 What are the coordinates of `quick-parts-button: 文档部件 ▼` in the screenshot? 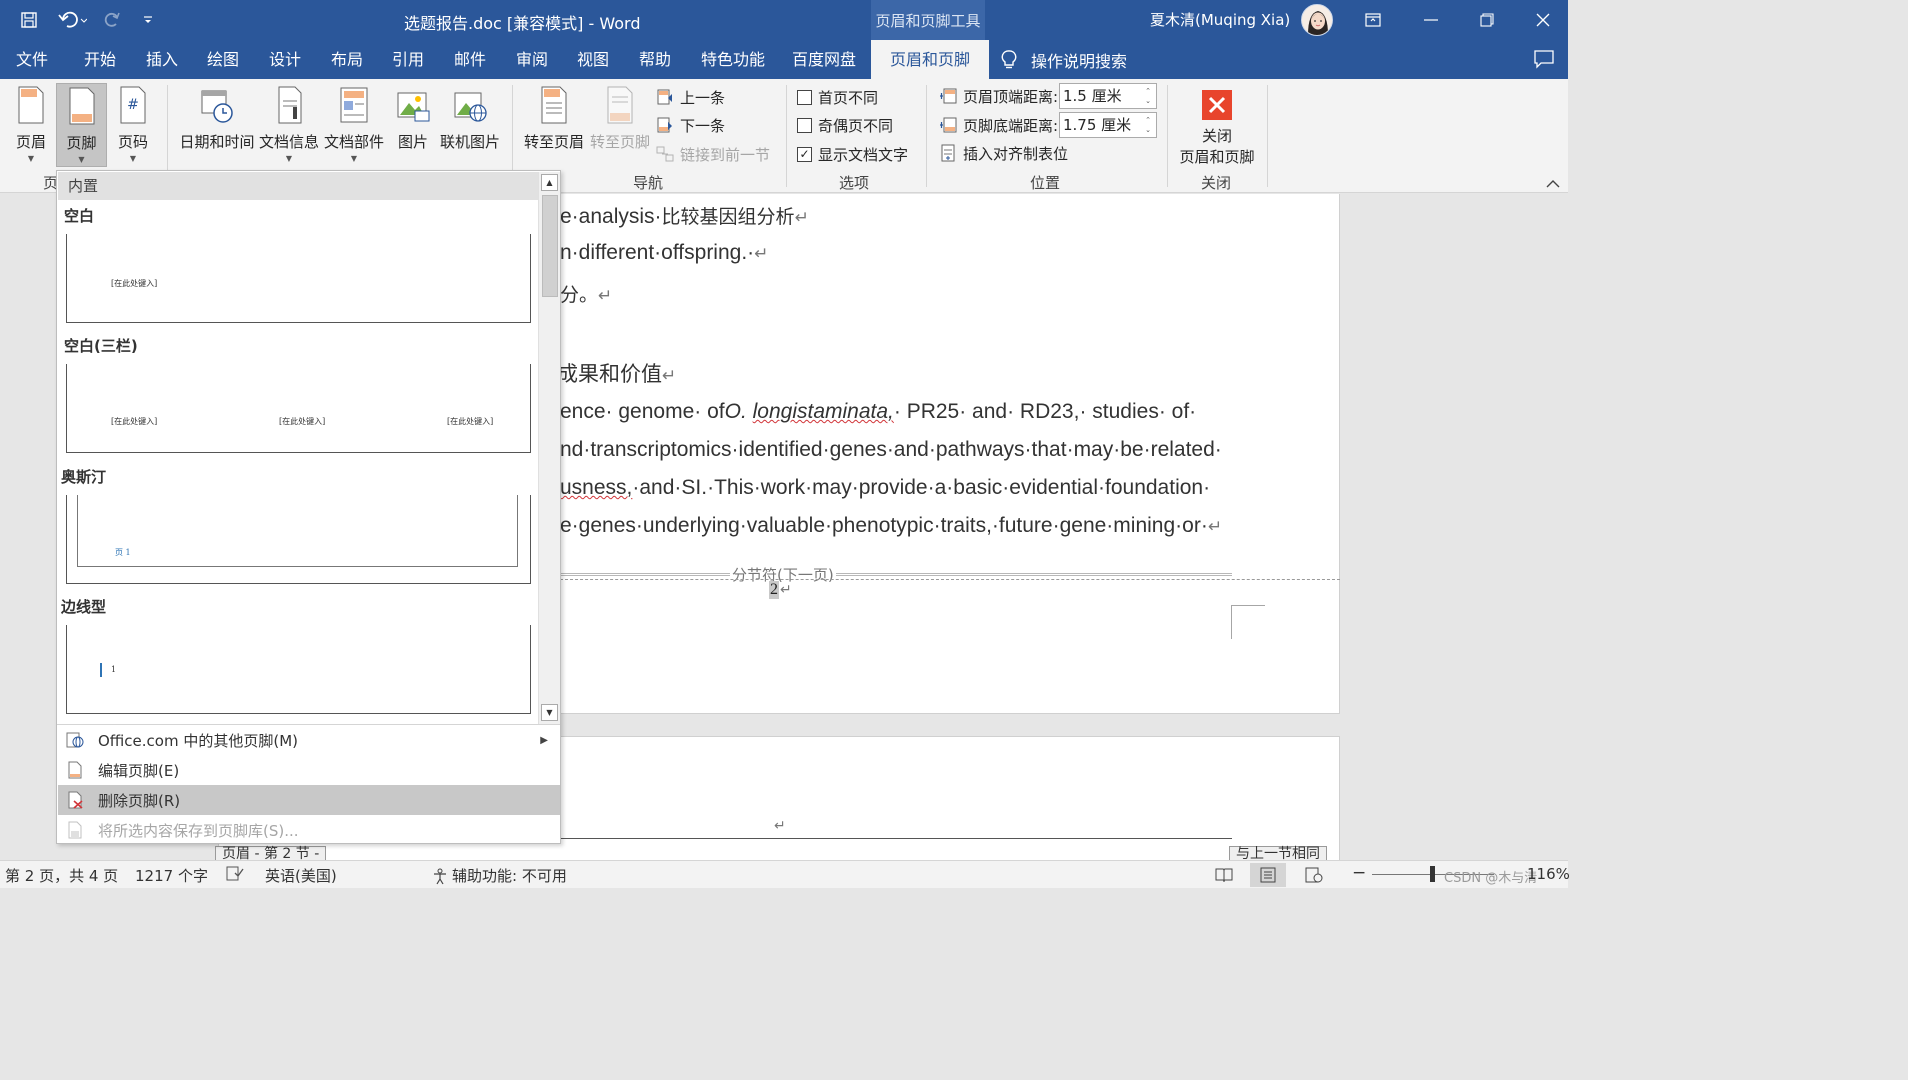 It's located at (354, 125).